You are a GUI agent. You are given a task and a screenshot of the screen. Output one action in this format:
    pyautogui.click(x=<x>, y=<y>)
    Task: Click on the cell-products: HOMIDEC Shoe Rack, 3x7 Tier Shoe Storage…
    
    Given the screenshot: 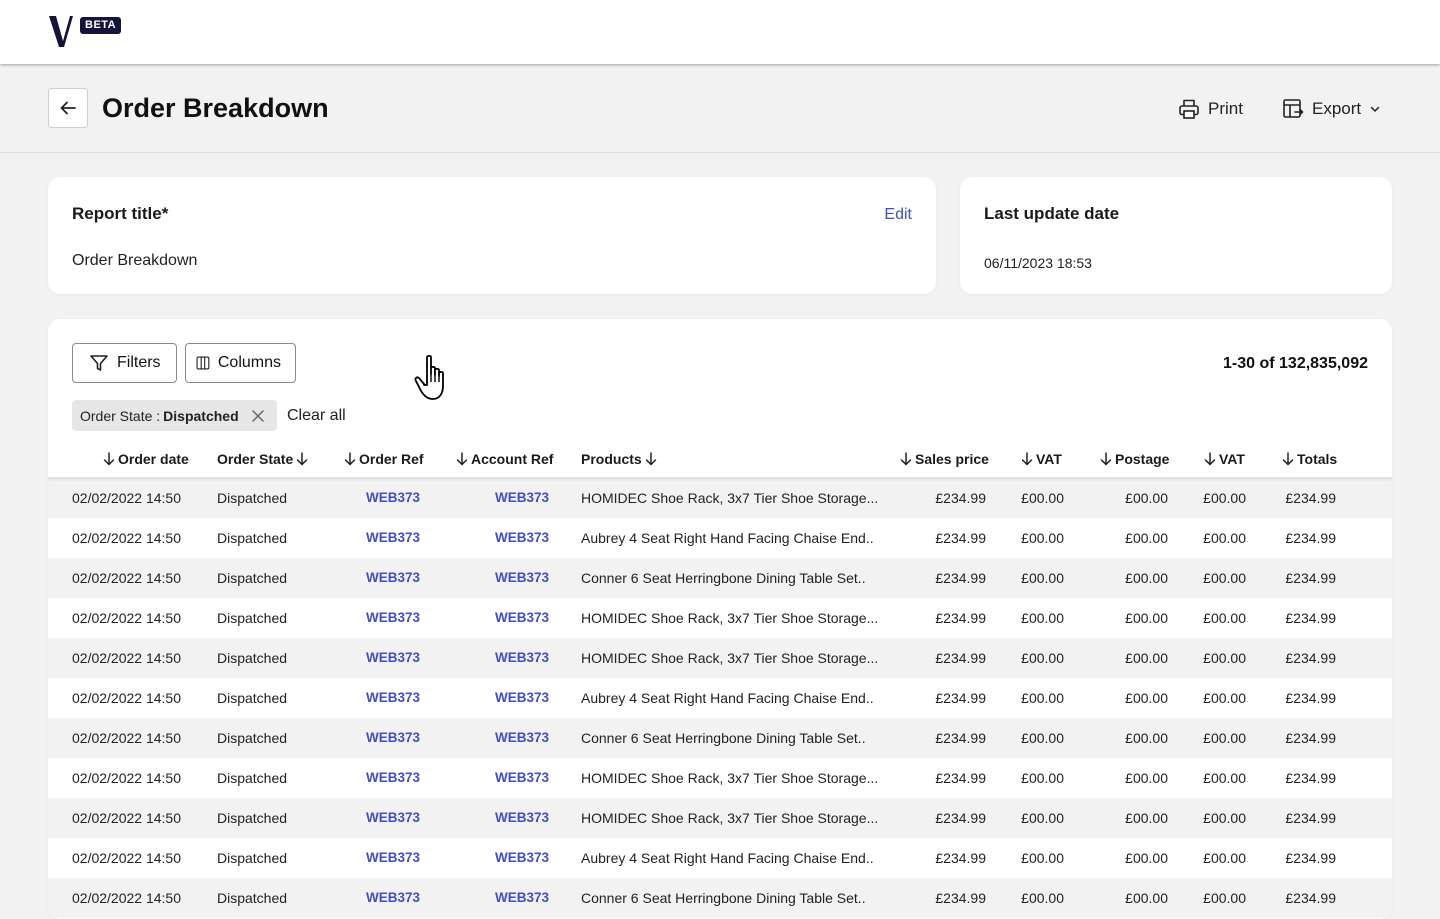 What is the action you would take?
    pyautogui.click(x=730, y=778)
    